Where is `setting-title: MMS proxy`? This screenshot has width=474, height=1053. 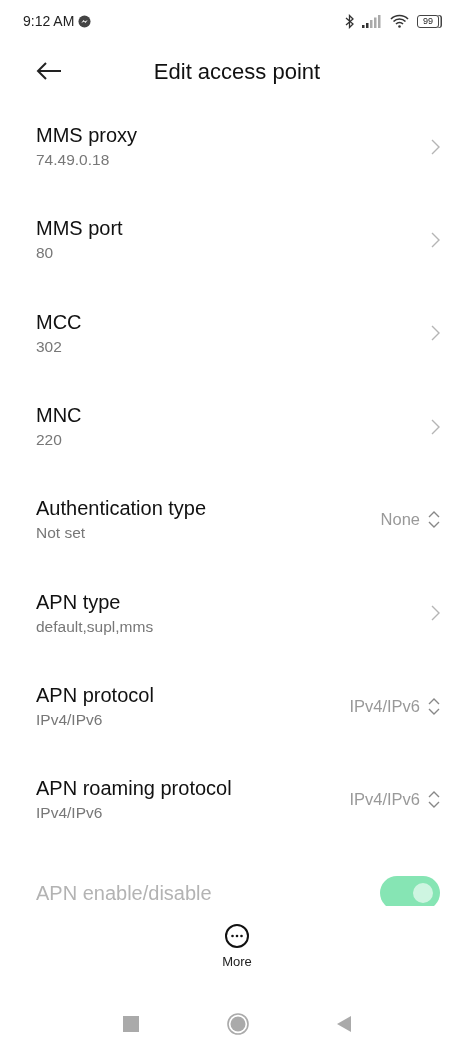
setting-title: MMS proxy is located at coordinates (87, 135).